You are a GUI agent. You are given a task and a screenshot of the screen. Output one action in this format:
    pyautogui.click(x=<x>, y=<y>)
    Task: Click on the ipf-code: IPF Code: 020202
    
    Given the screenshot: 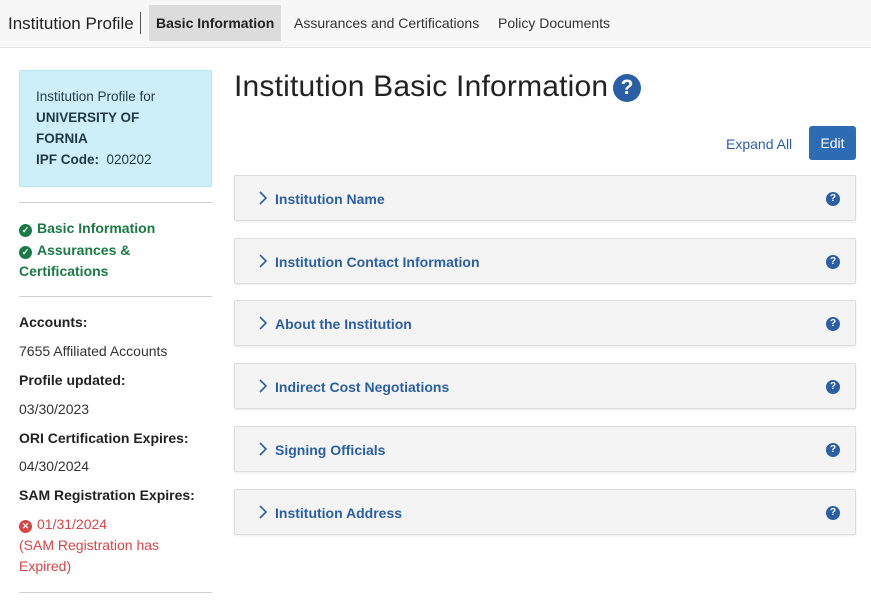 What is the action you would take?
    pyautogui.click(x=115, y=159)
    